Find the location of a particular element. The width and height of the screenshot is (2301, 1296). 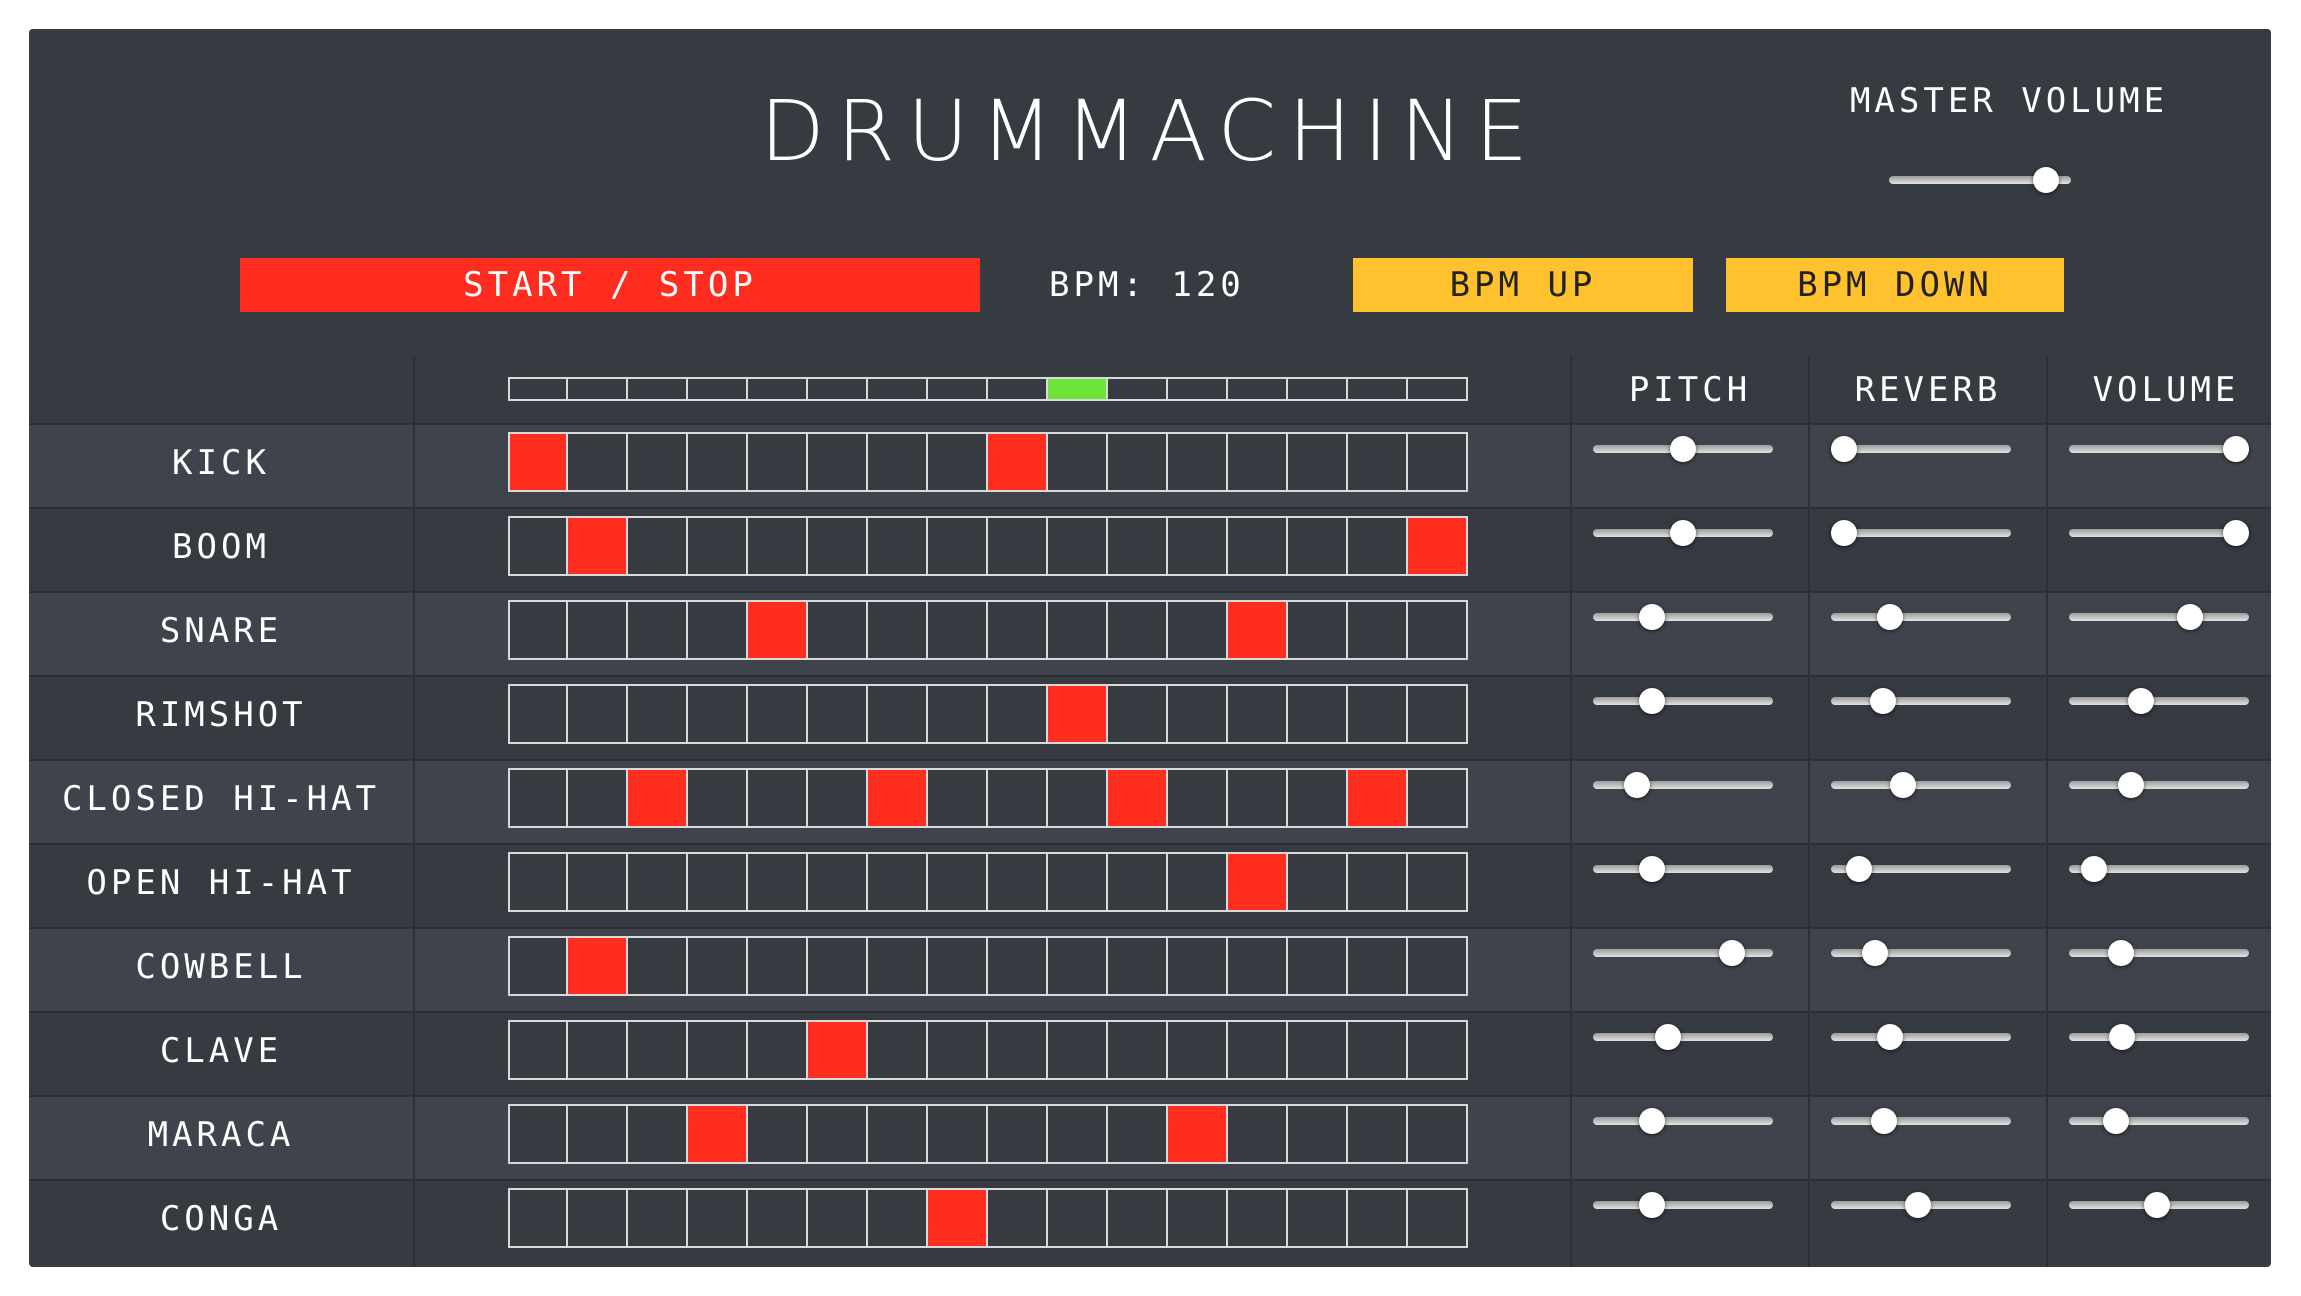

bpm-down-button: BPM DOWN is located at coordinates (1895, 285).